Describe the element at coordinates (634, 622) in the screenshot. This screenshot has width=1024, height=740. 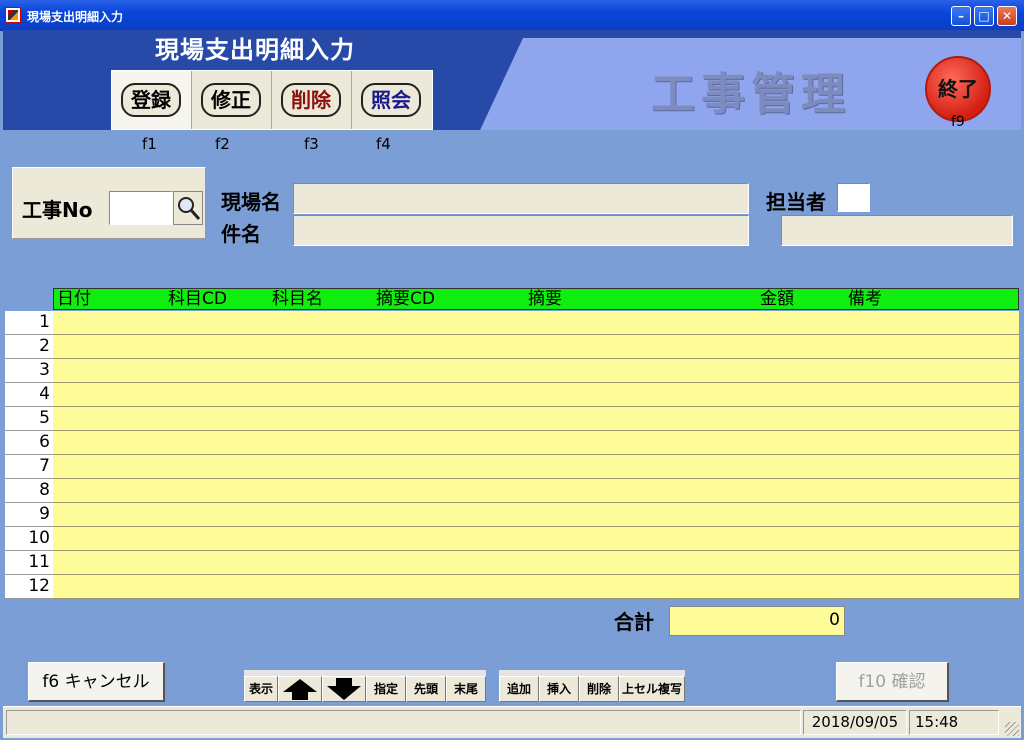
I see `total-label: 合計` at that location.